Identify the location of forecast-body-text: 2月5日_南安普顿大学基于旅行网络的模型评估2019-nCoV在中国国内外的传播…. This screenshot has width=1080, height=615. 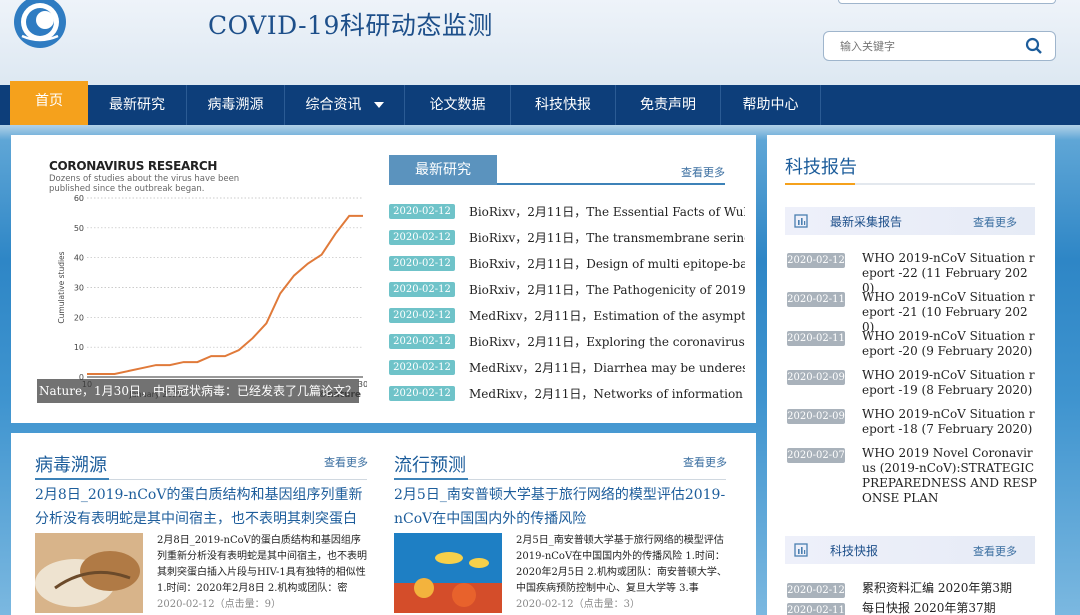
(621, 564).